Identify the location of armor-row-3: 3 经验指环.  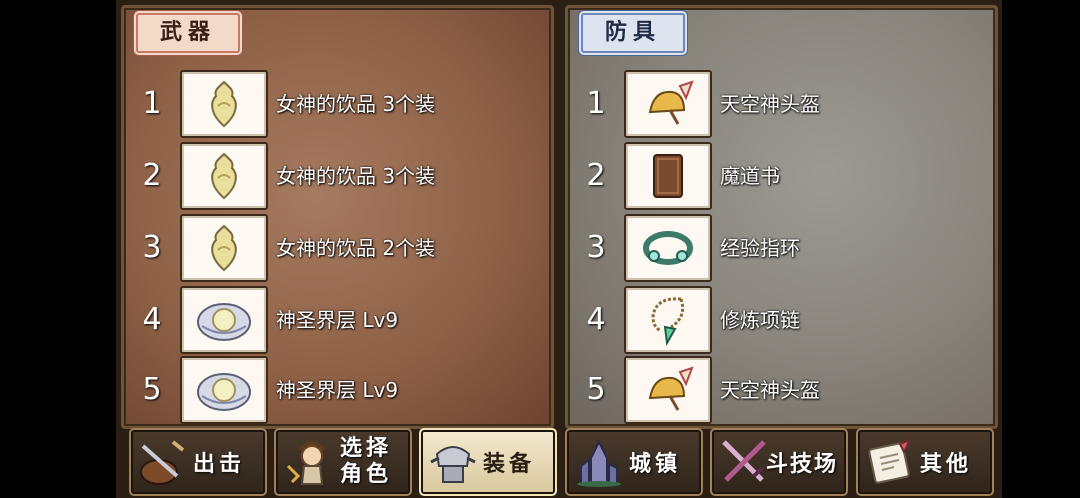
(779, 248).